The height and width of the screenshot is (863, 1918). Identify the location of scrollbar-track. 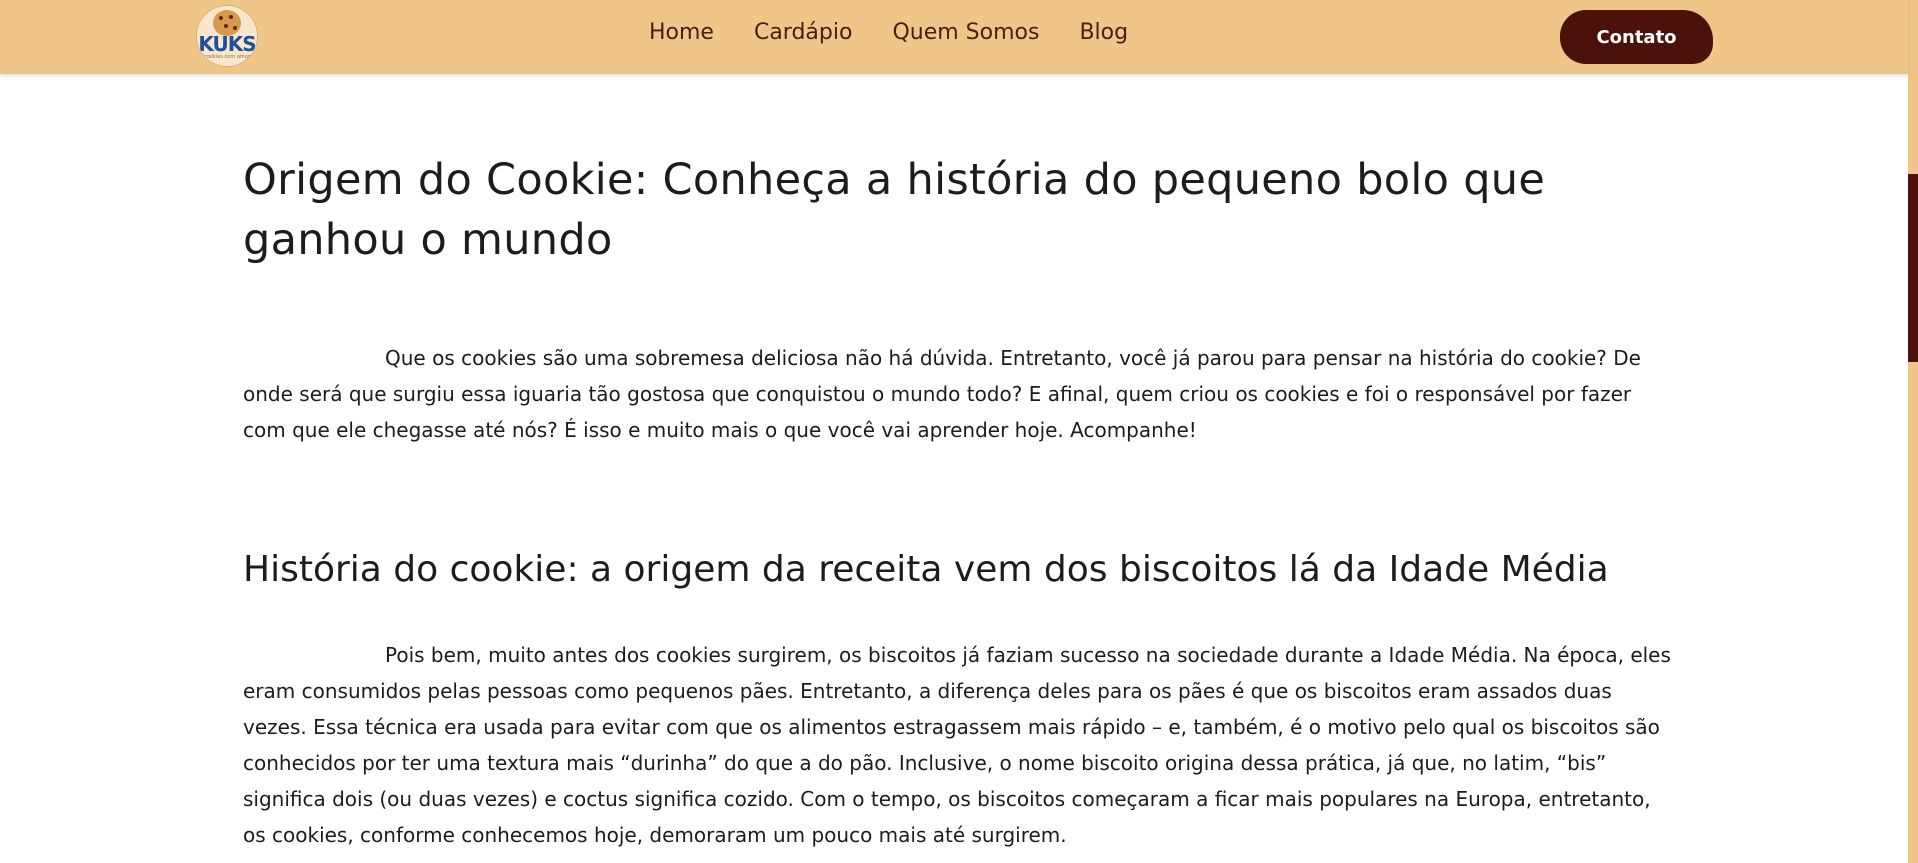
(1913, 431).